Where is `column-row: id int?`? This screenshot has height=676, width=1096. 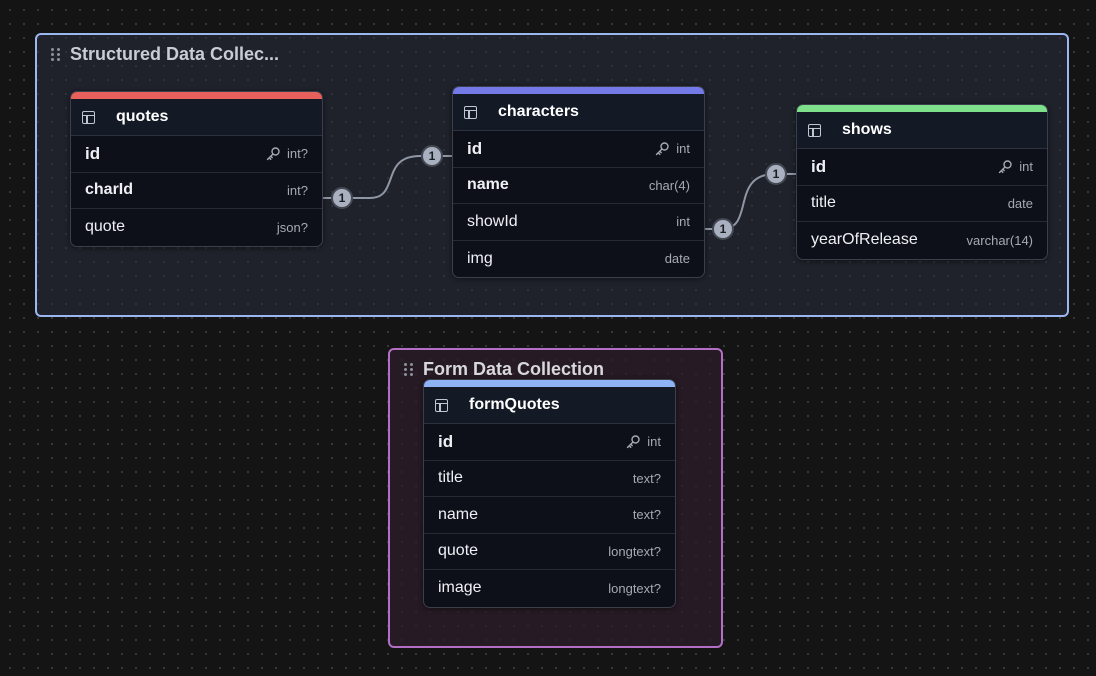
column-row: id int? is located at coordinates (196, 154).